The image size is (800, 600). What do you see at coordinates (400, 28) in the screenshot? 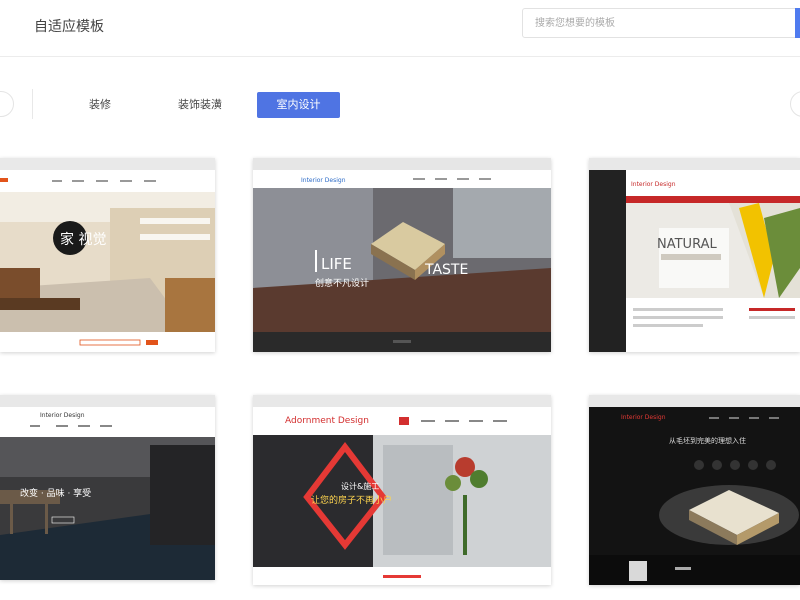
I see `top-bar: 自适应模板` at bounding box center [400, 28].